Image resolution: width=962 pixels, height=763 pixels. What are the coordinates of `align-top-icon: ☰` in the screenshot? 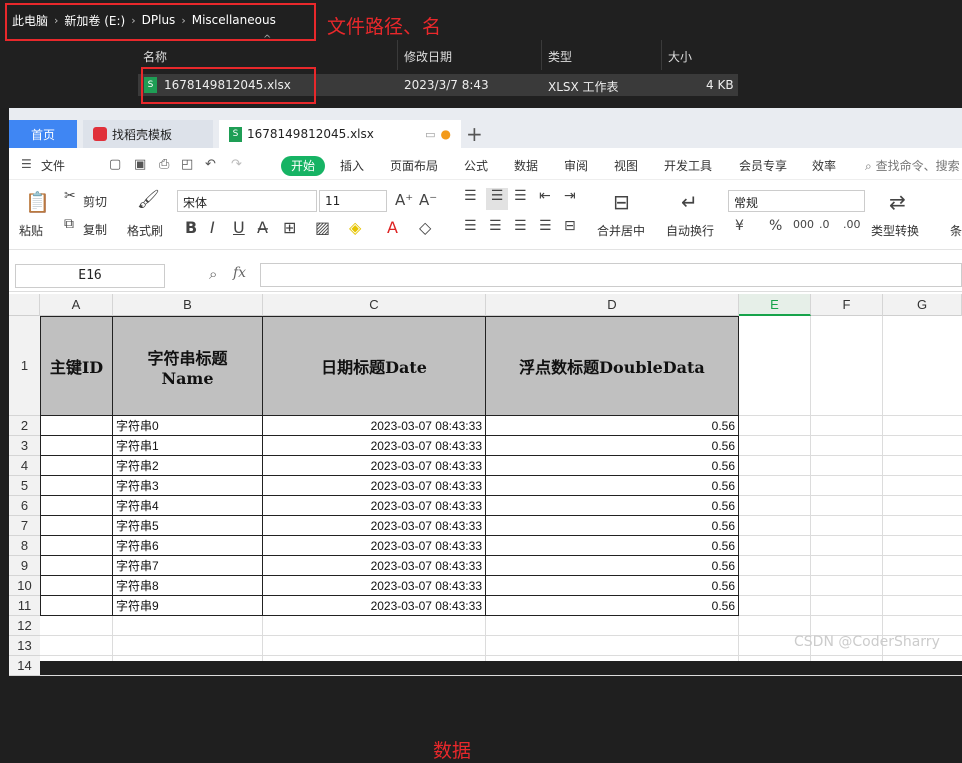 It's located at (470, 196).